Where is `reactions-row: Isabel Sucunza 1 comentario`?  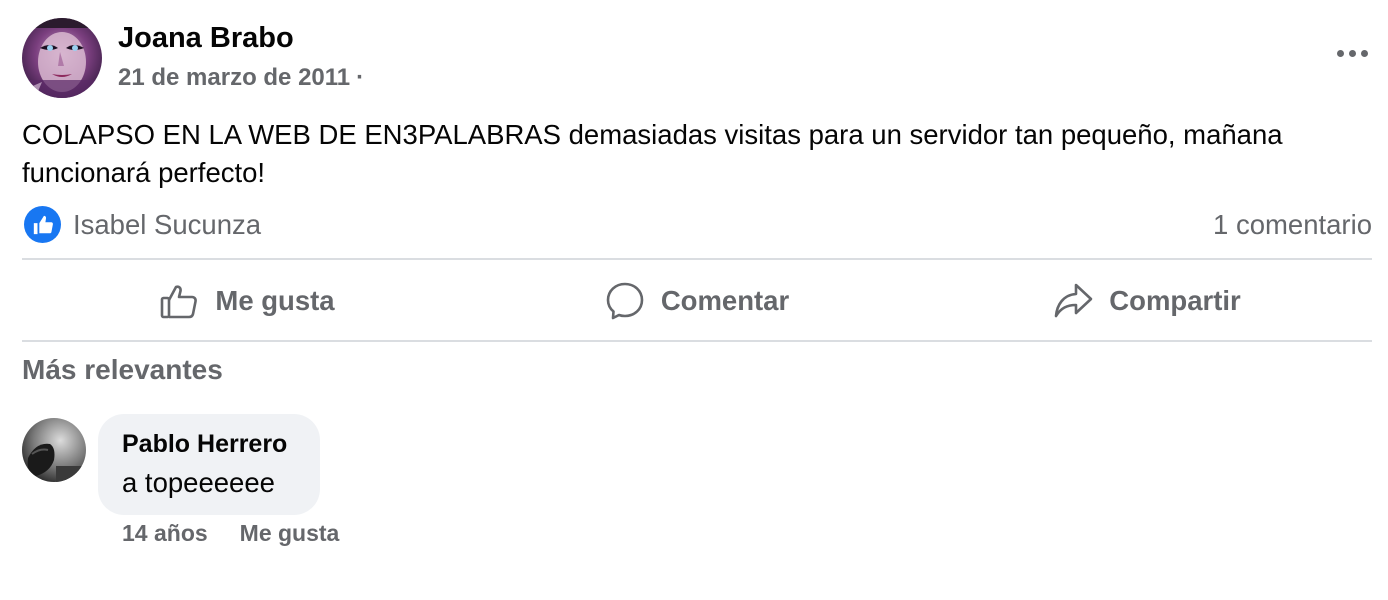 reactions-row: Isabel Sucunza 1 comentario is located at coordinates (697, 225).